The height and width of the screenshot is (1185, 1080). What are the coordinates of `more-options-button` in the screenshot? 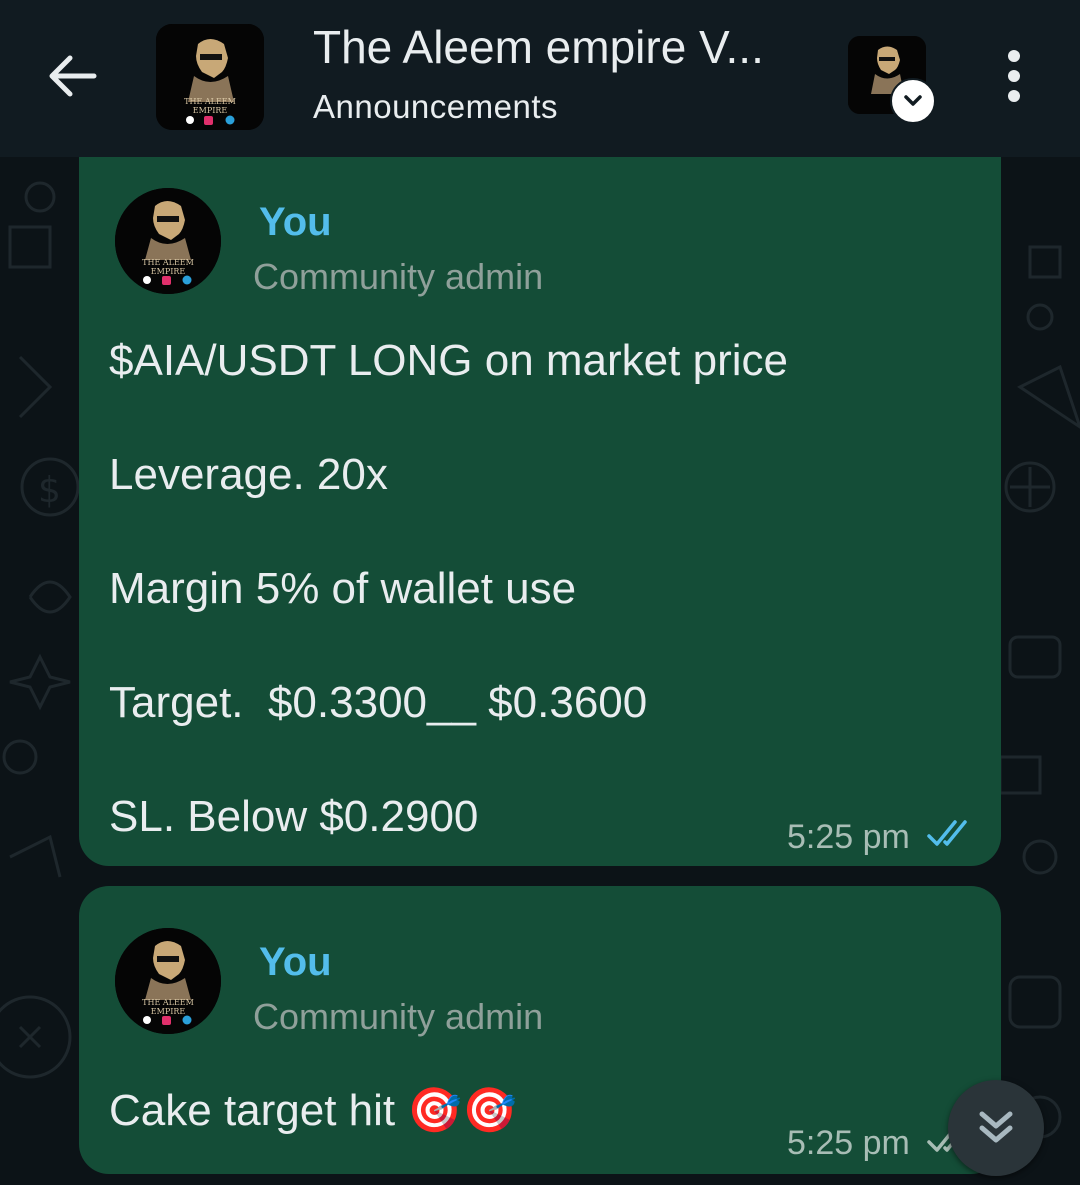 It's located at (1014, 76).